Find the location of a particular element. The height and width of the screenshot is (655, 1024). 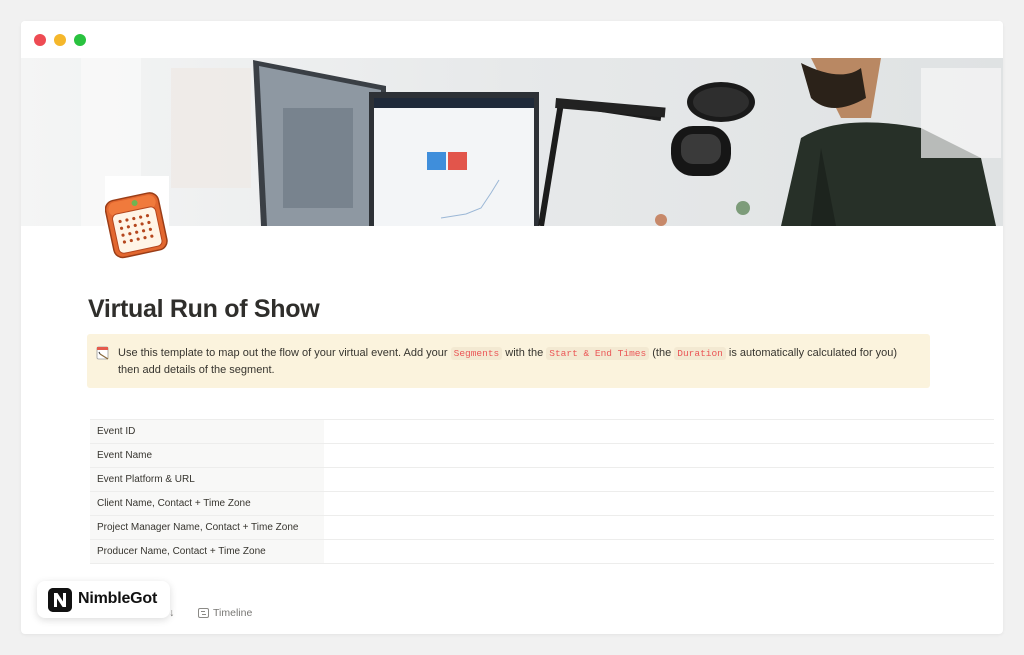

code-start-end-times: Start & End Times is located at coordinates (598, 353).